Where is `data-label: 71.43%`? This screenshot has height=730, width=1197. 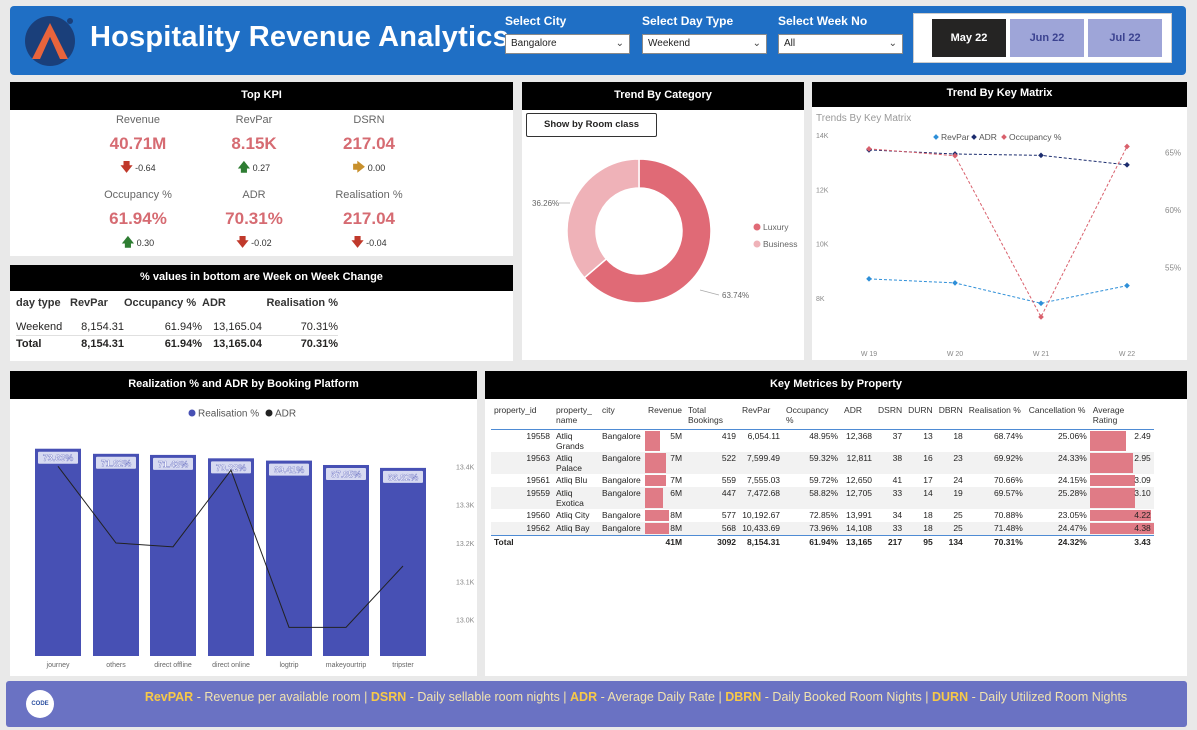
data-label: 71.43% is located at coordinates (173, 464).